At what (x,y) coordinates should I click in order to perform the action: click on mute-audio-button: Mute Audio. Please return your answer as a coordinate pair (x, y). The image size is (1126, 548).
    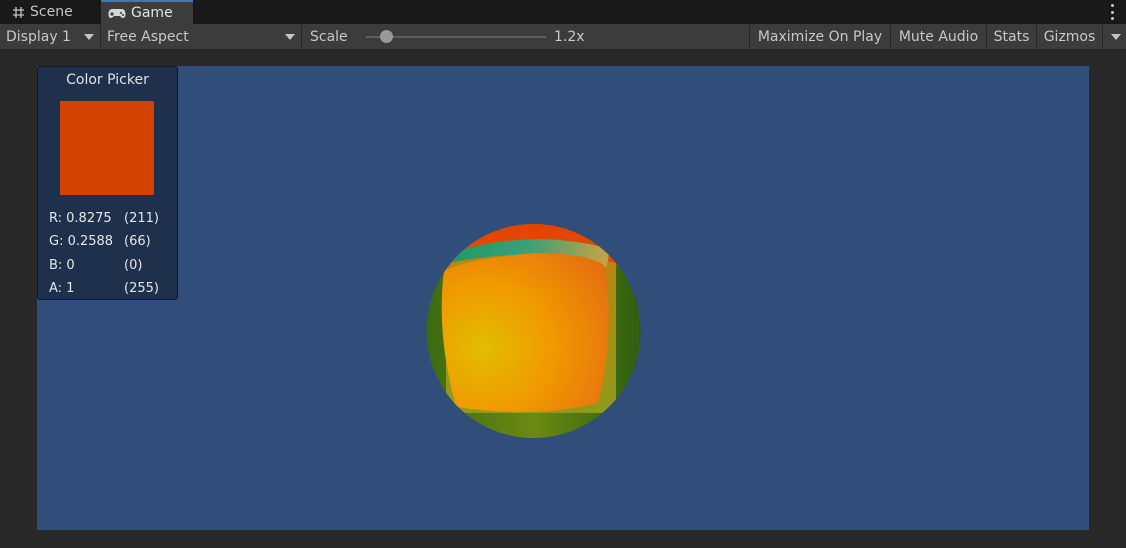
    Looking at the image, I should click on (938, 36).